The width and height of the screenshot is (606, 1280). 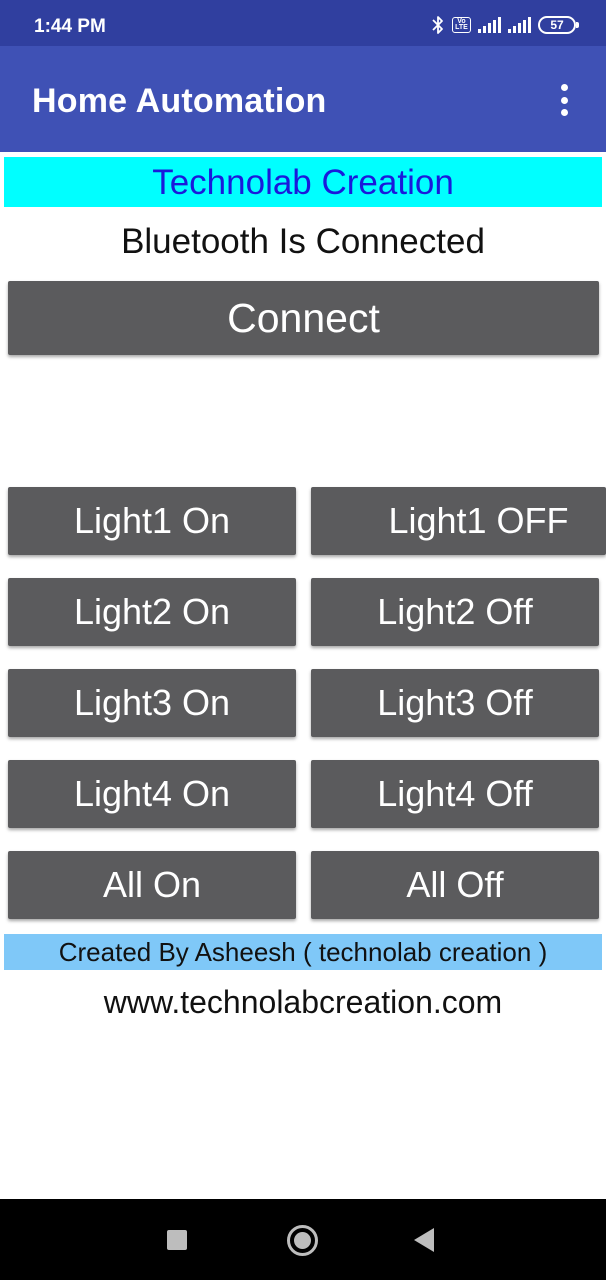 What do you see at coordinates (152, 703) in the screenshot?
I see `light3-on-button: Light3 On` at bounding box center [152, 703].